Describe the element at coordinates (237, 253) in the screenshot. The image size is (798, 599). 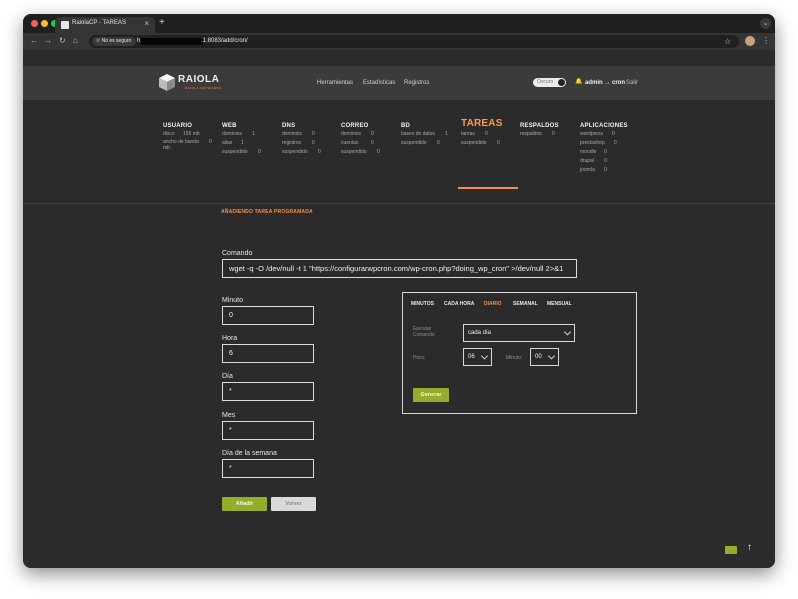
I see `command-label: Comando` at that location.